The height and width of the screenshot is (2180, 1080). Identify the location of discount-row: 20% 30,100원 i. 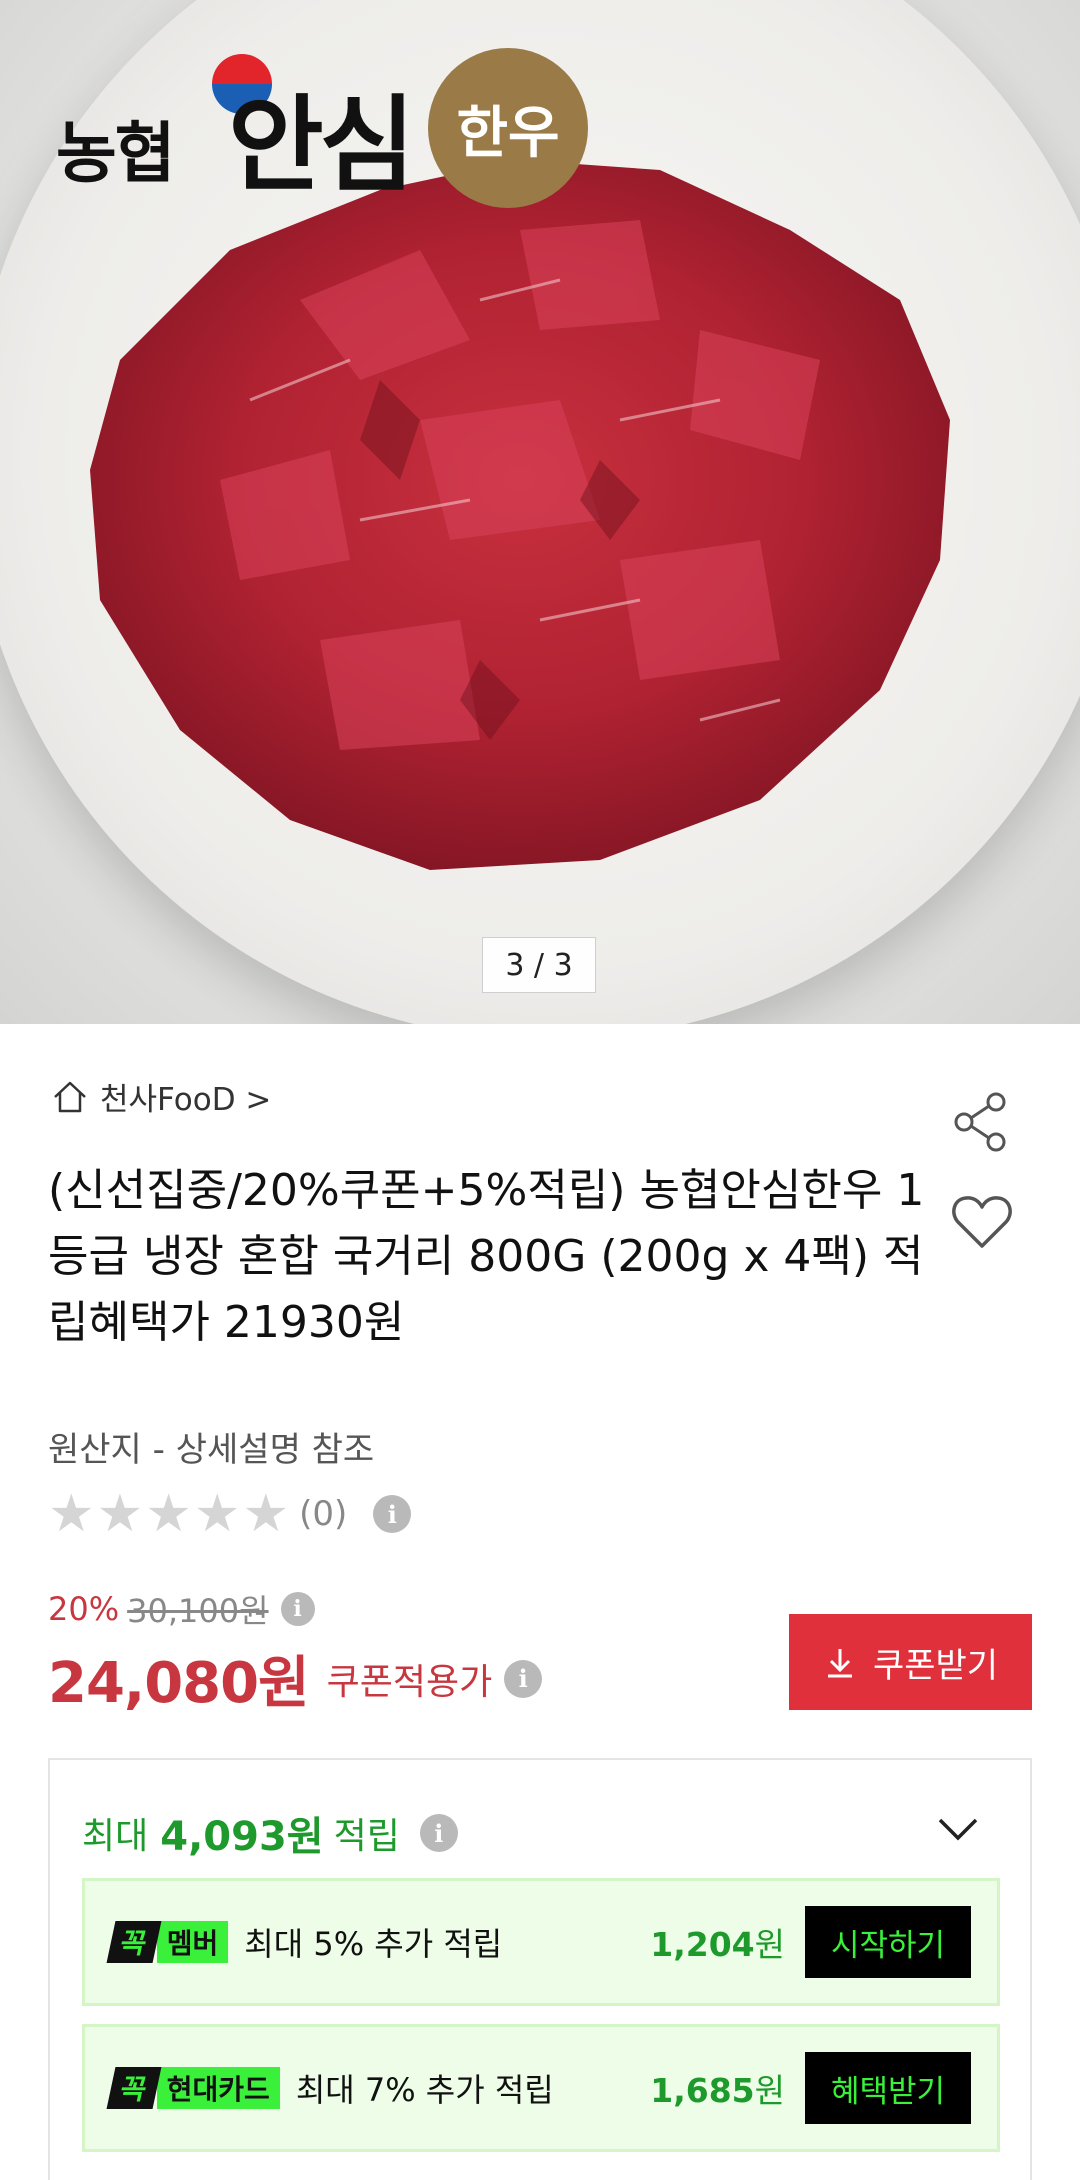
(181, 1609).